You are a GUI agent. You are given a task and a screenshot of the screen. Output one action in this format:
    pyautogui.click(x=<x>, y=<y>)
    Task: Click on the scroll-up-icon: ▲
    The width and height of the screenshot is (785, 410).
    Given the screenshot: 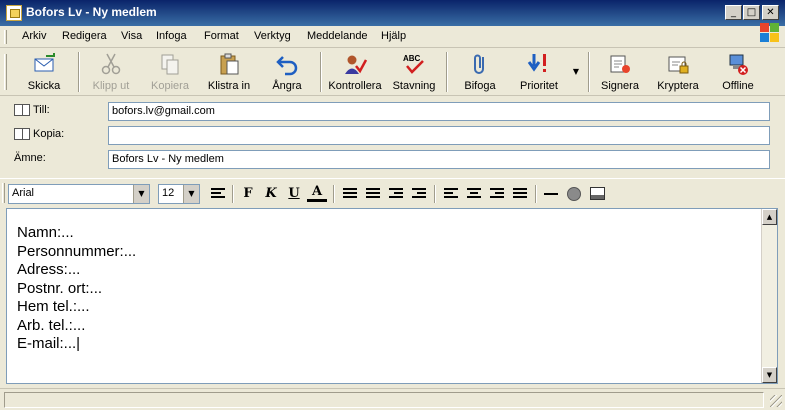 What is the action you would take?
    pyautogui.click(x=769, y=217)
    